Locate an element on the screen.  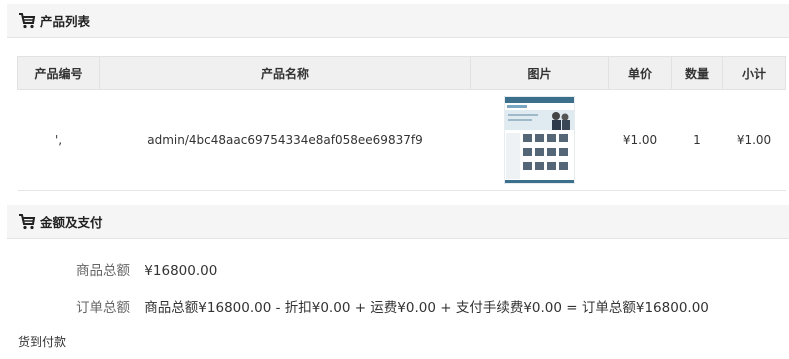
product-thumbnail is located at coordinates (539, 140).